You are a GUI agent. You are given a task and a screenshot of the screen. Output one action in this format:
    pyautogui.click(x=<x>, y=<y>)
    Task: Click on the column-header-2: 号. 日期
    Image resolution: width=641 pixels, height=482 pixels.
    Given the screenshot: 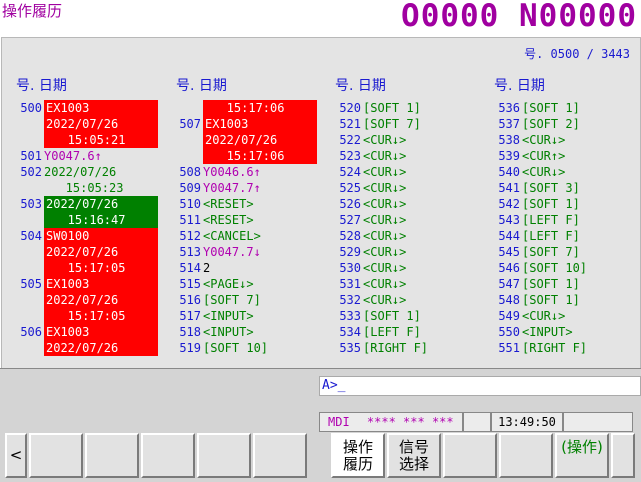 What is the action you would take?
    pyautogui.click(x=201, y=86)
    